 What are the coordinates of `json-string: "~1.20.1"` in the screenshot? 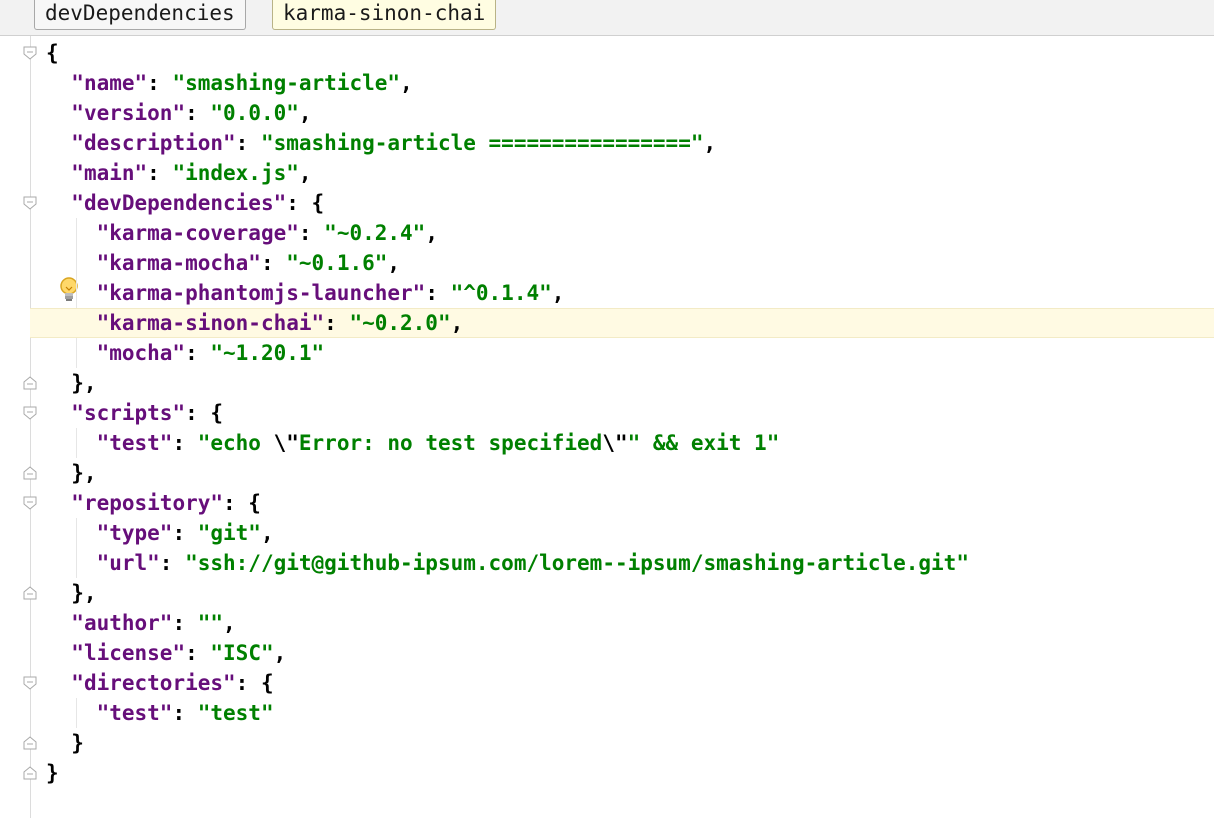 It's located at (267, 353).